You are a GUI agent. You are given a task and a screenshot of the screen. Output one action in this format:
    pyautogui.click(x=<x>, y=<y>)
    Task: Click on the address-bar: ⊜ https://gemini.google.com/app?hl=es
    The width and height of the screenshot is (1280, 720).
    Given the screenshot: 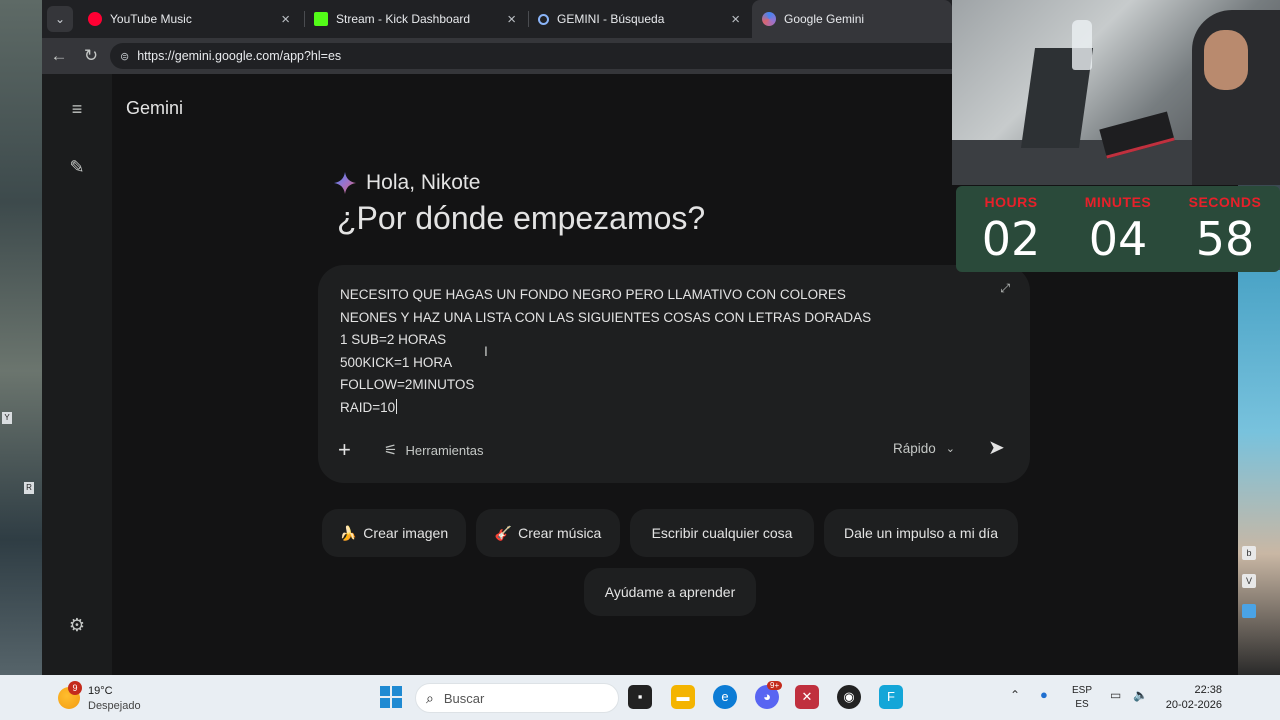 What is the action you would take?
    pyautogui.click(x=540, y=56)
    